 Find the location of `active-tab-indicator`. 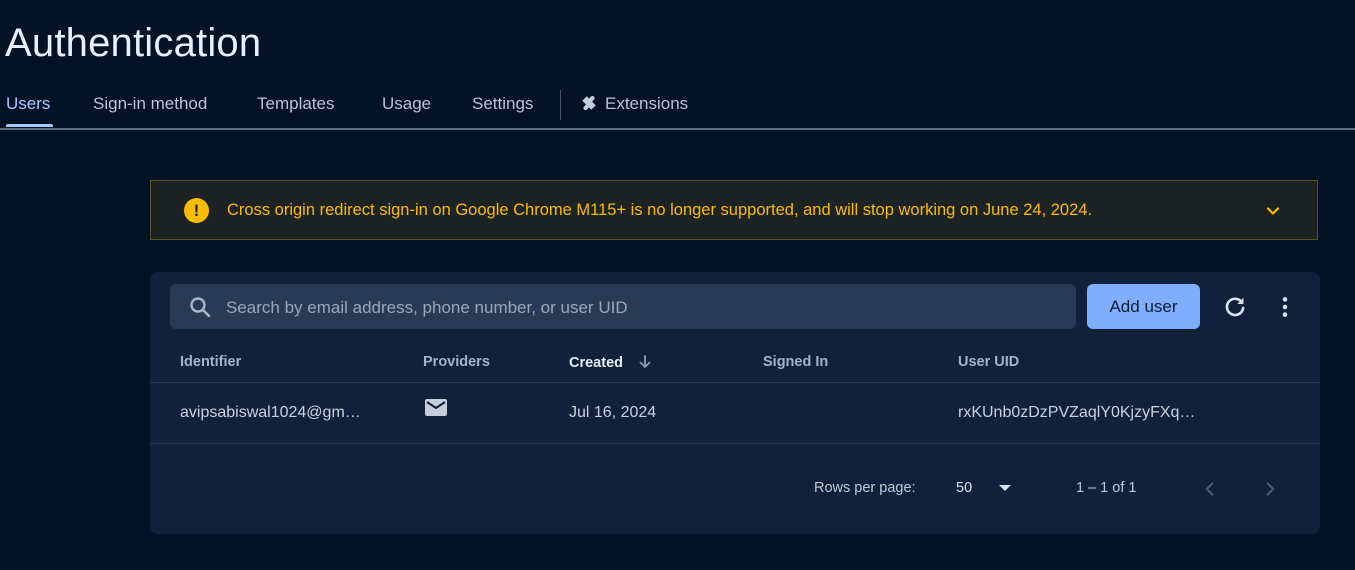

active-tab-indicator is located at coordinates (29, 125).